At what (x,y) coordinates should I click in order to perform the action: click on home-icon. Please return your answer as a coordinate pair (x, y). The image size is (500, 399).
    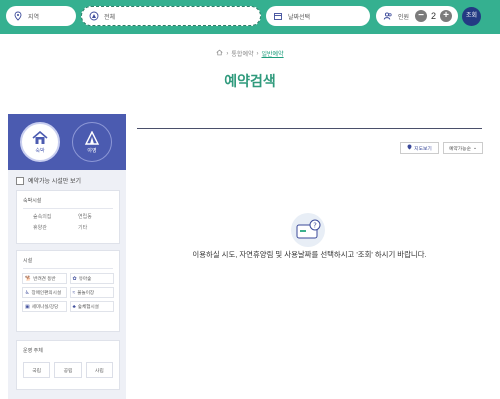
    Looking at the image, I should click on (219, 53).